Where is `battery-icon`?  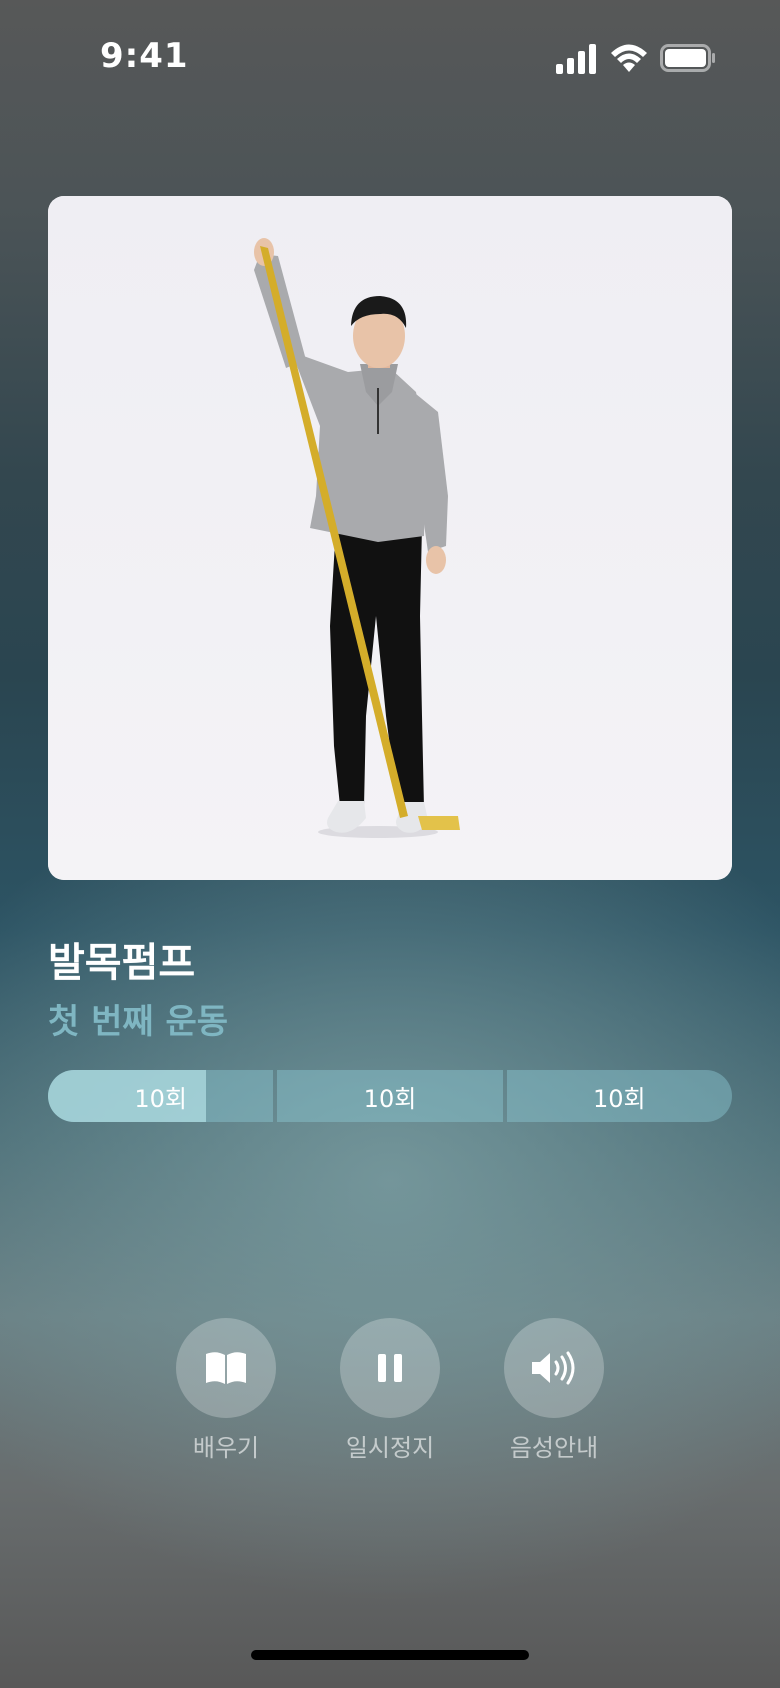 battery-icon is located at coordinates (687, 58).